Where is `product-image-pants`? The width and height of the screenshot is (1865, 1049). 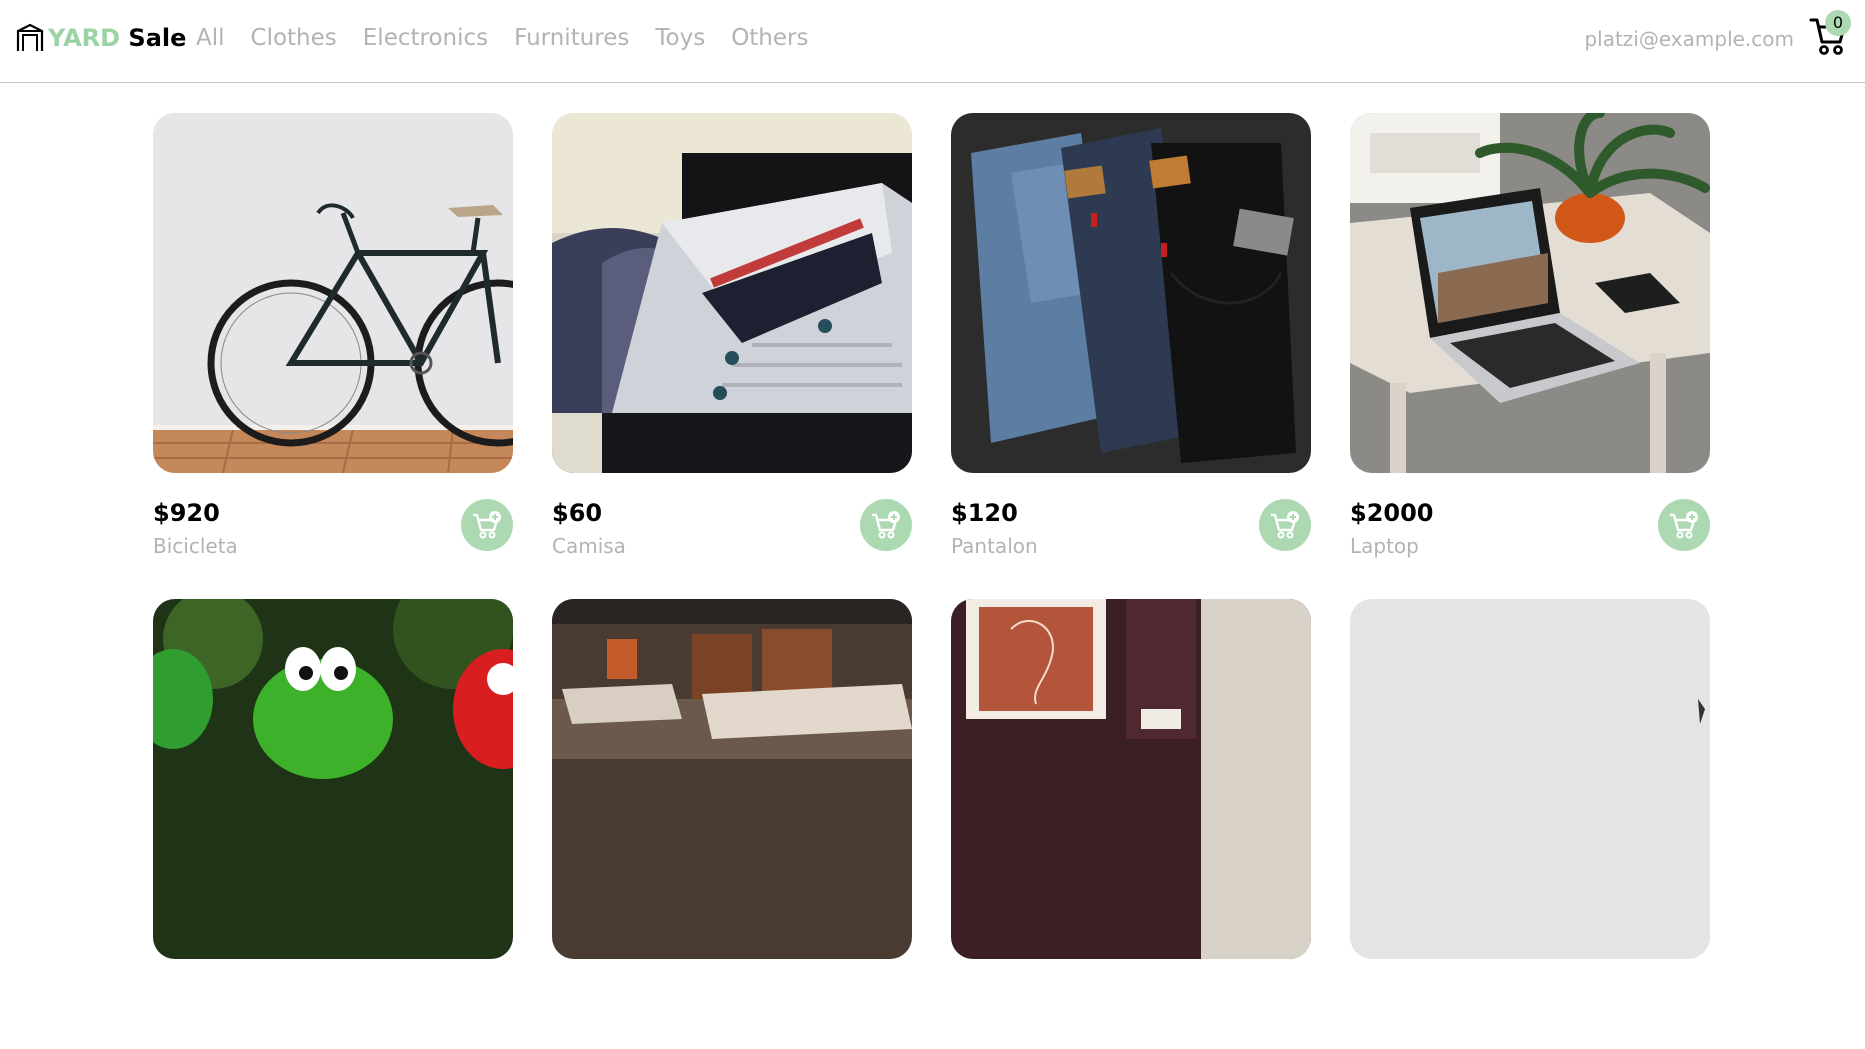 product-image-pants is located at coordinates (1131, 293).